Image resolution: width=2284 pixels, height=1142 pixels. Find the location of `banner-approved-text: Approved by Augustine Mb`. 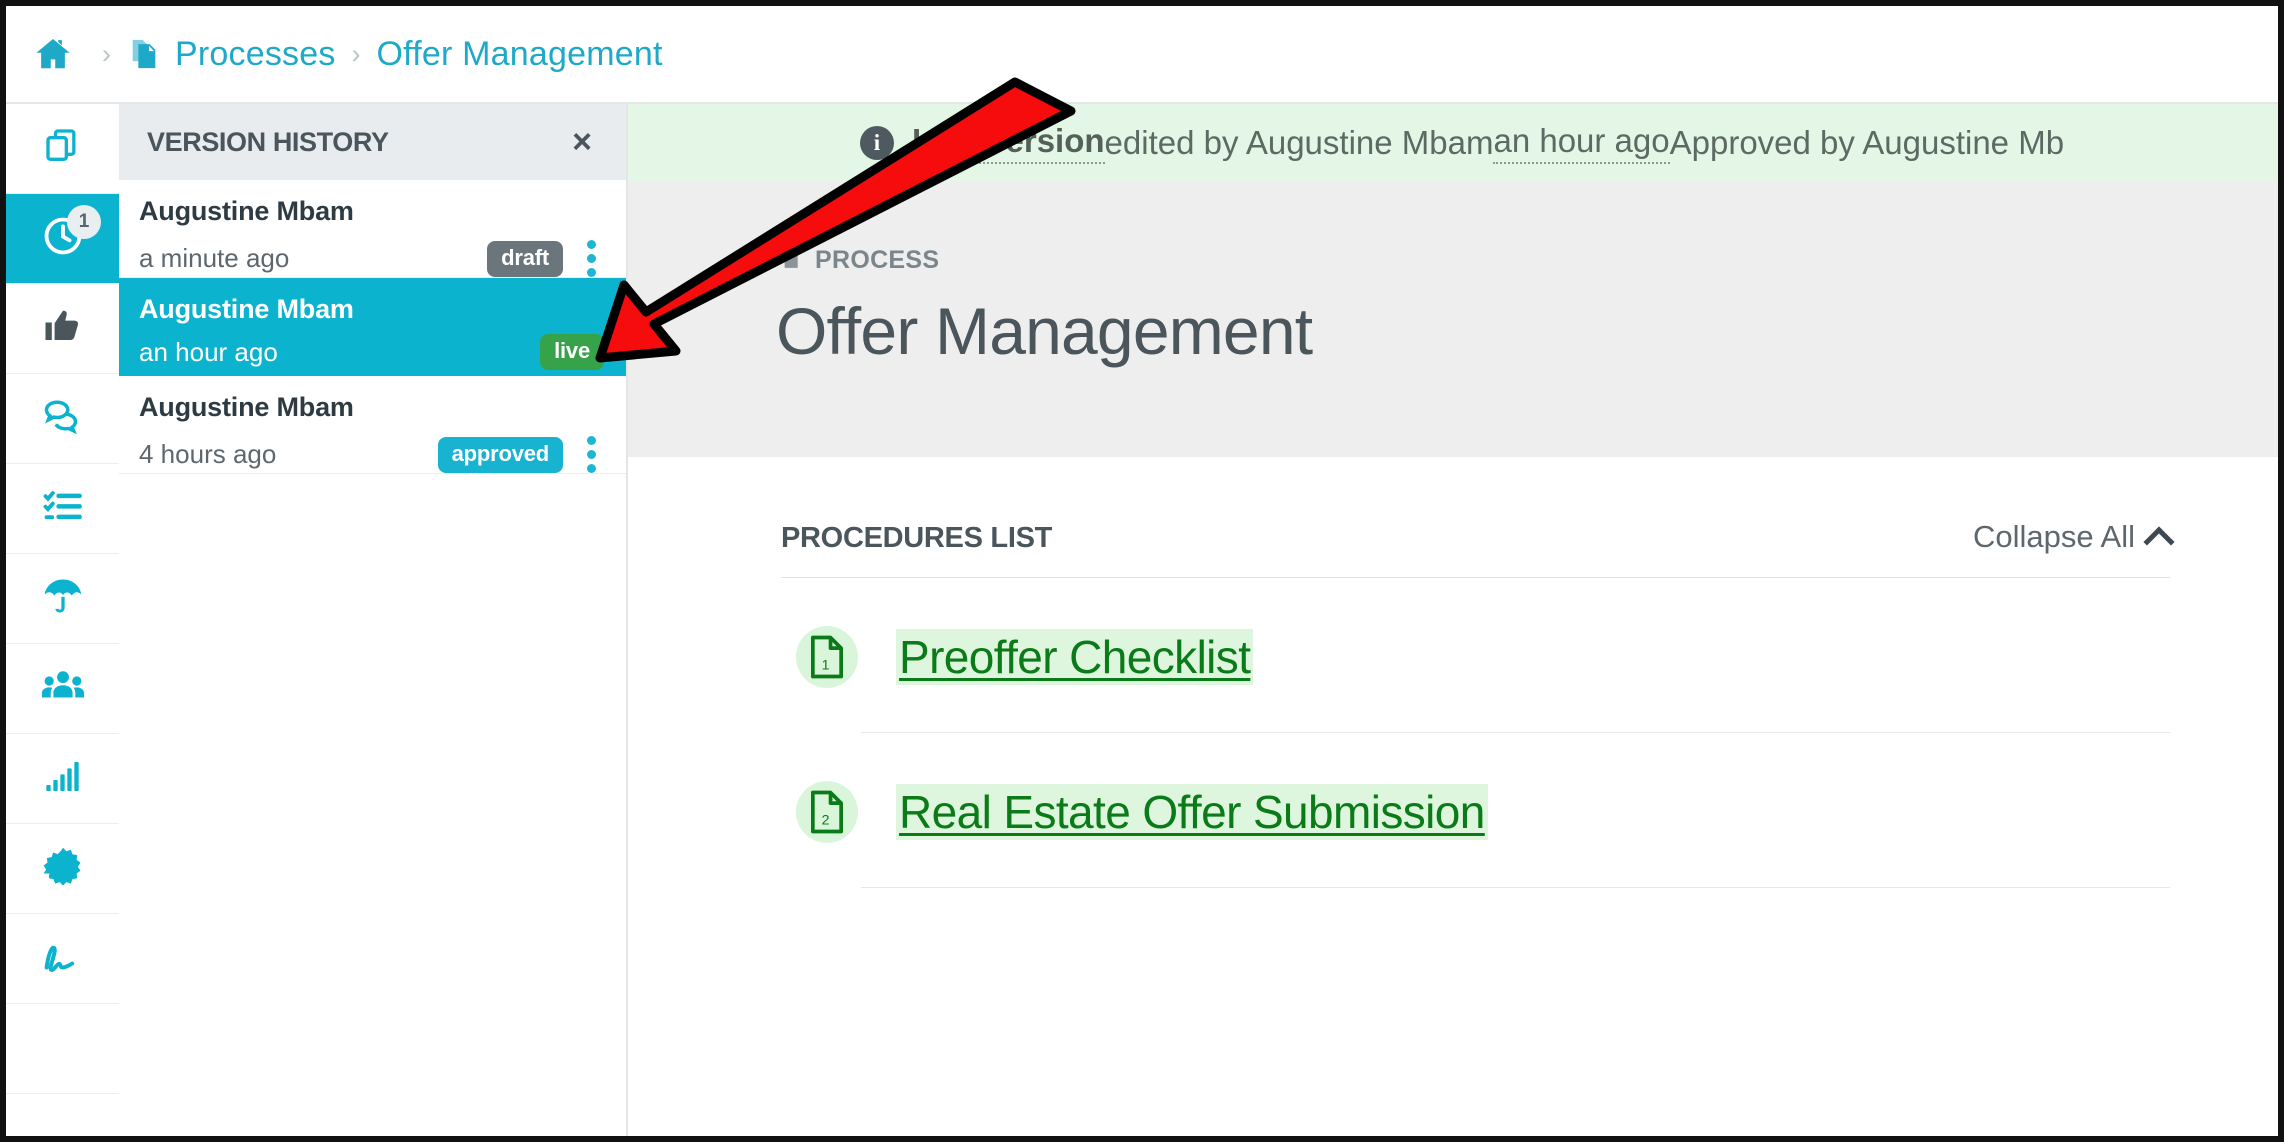

banner-approved-text: Approved by Augustine Mb is located at coordinates (1867, 142).